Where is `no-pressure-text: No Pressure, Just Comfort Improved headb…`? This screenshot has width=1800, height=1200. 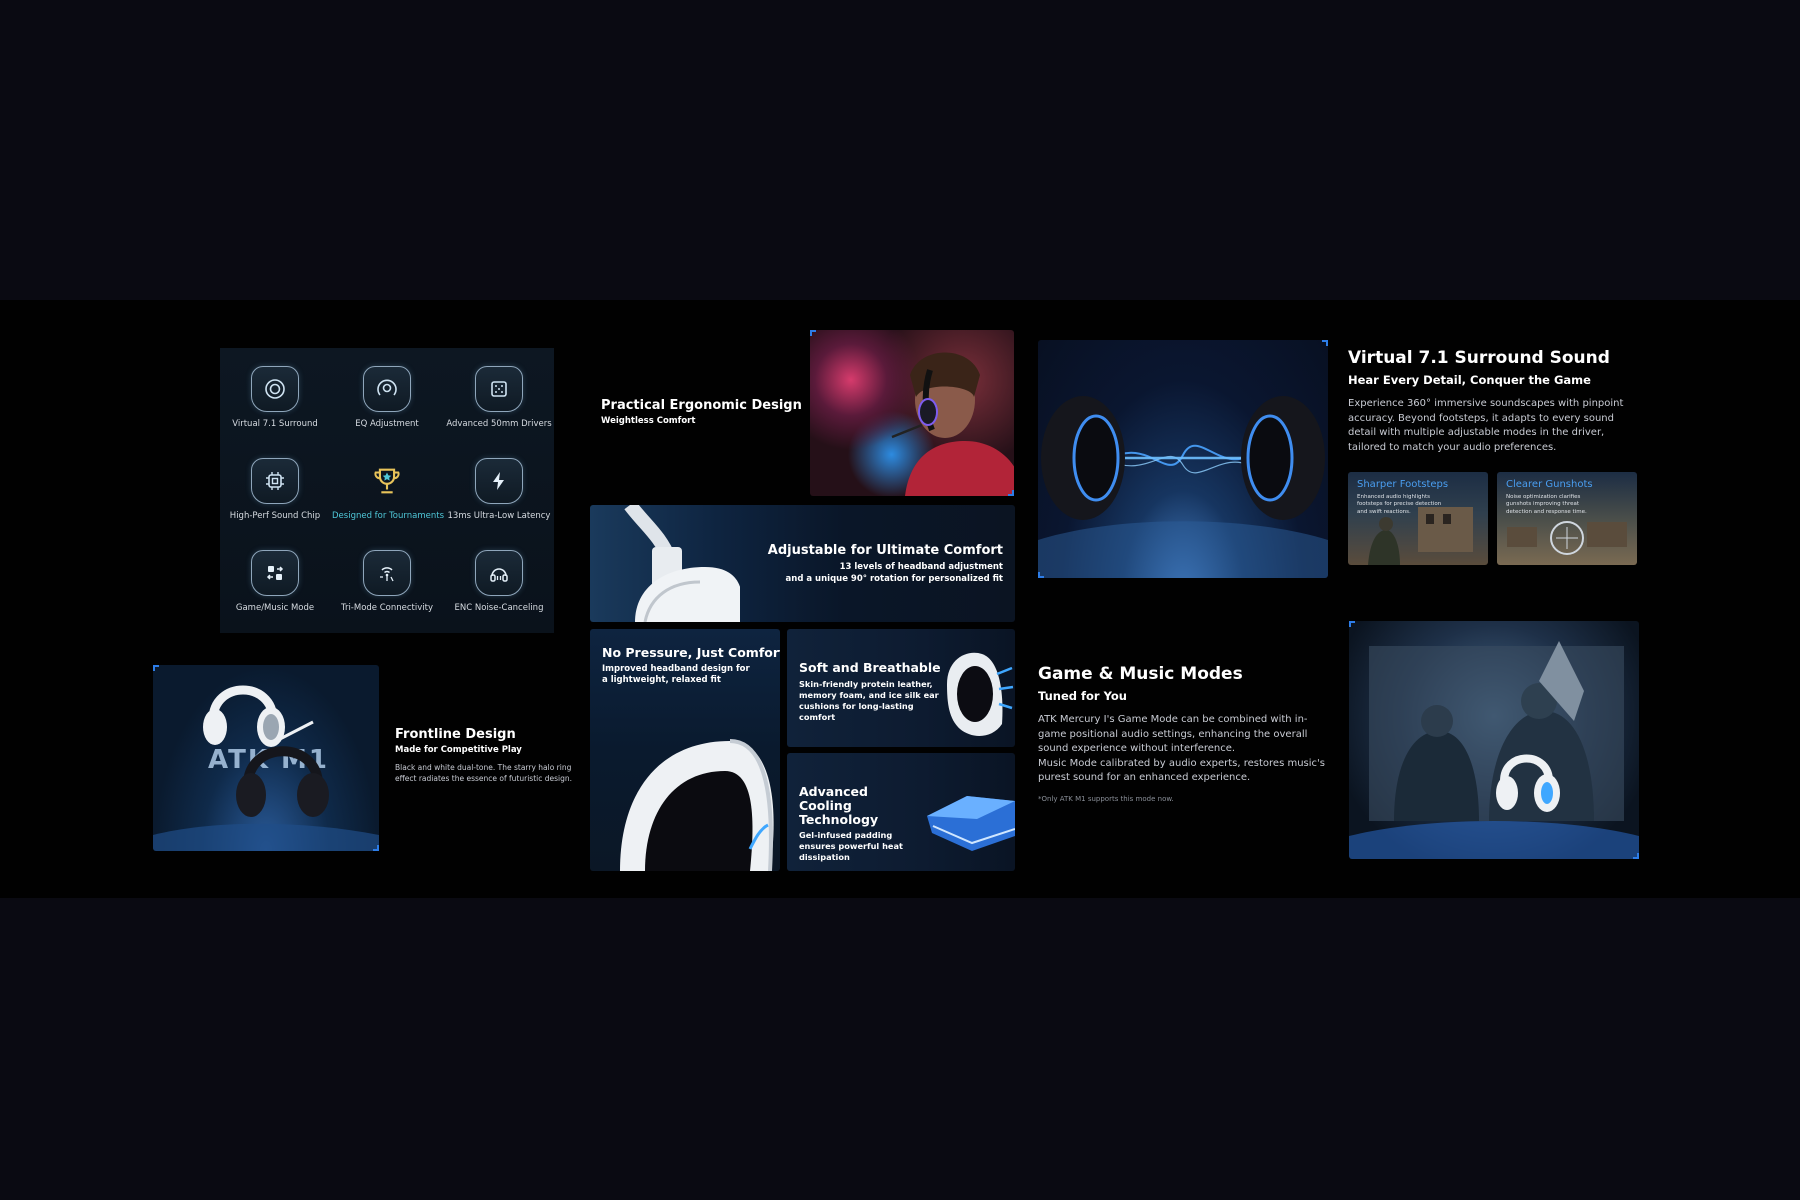 no-pressure-text: No Pressure, Just Comfort Improved headb… is located at coordinates (691, 666).